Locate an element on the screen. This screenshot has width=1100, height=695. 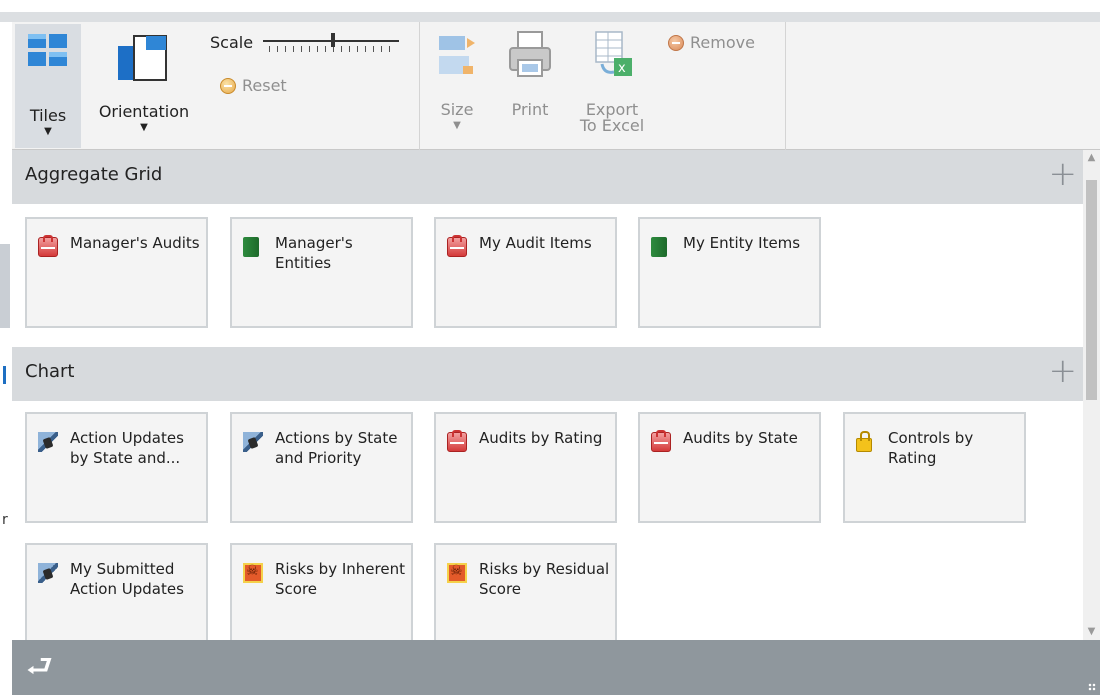
excel-export-icon: x is located at coordinates (613, 53).